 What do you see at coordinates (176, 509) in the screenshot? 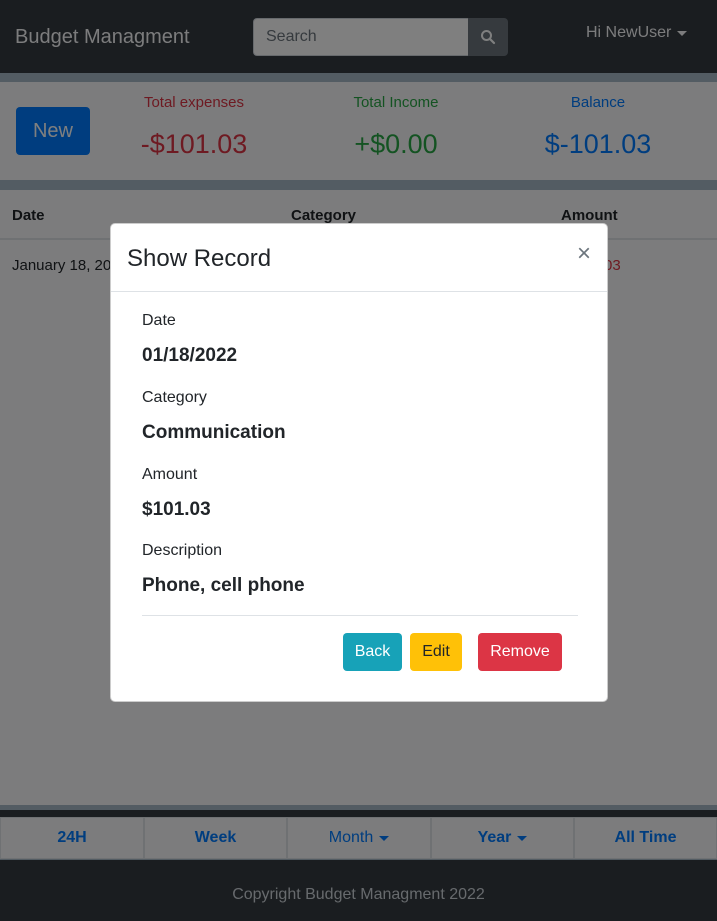
I see `amount-value: $101.03` at bounding box center [176, 509].